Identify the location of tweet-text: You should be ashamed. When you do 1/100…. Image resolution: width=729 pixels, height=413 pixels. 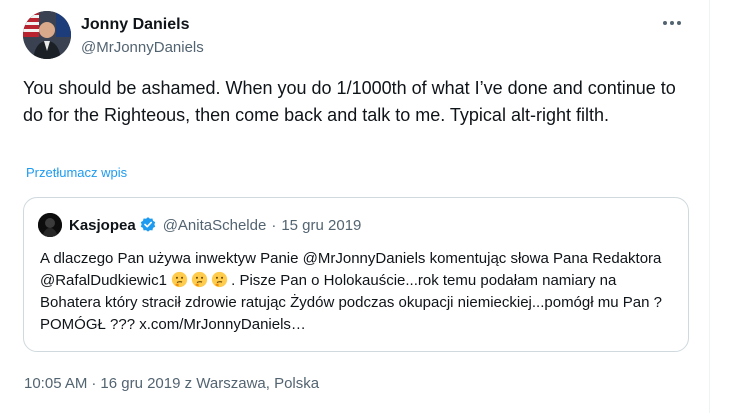
(349, 101).